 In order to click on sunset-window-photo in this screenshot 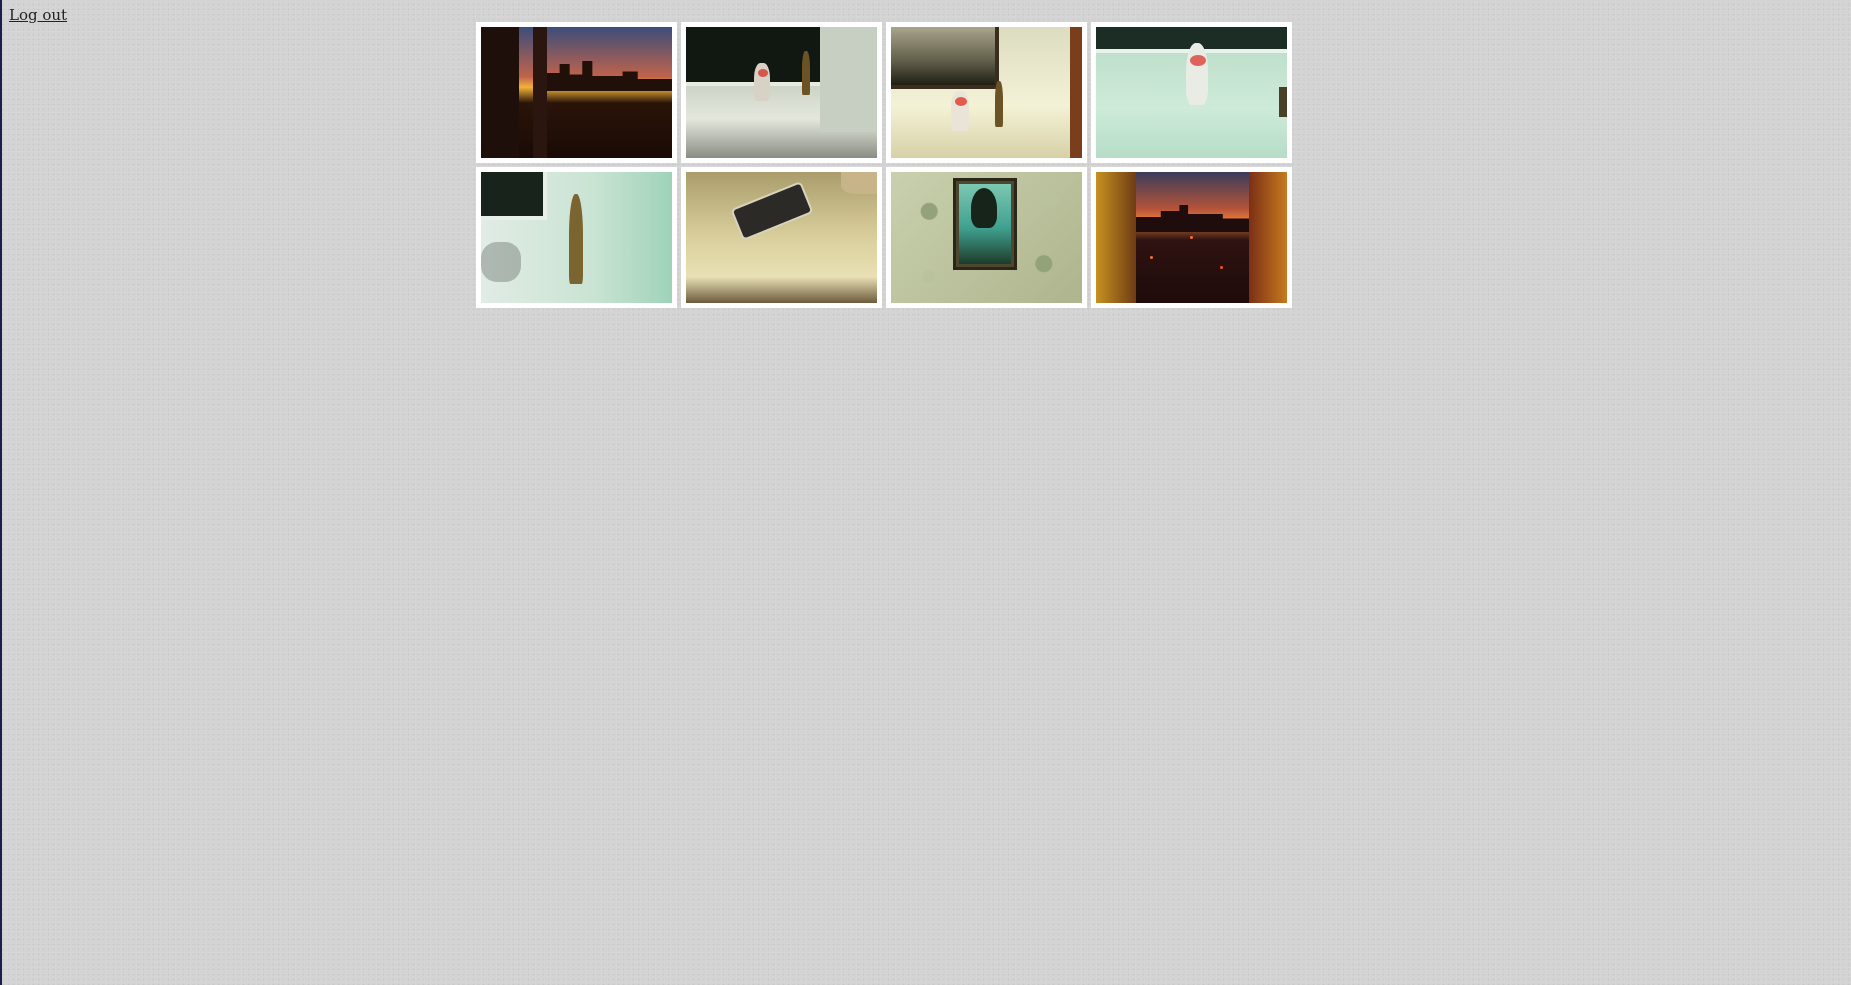, I will do `click(576, 92)`.